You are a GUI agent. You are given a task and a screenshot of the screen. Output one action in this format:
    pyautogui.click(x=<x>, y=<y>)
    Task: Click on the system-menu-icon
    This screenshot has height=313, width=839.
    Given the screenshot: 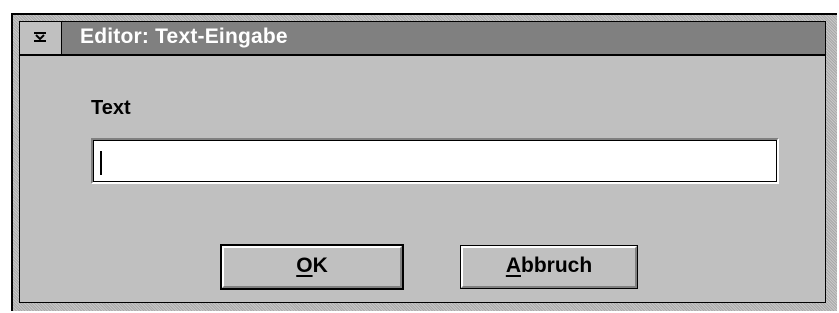 What is the action you would take?
    pyautogui.click(x=40, y=37)
    